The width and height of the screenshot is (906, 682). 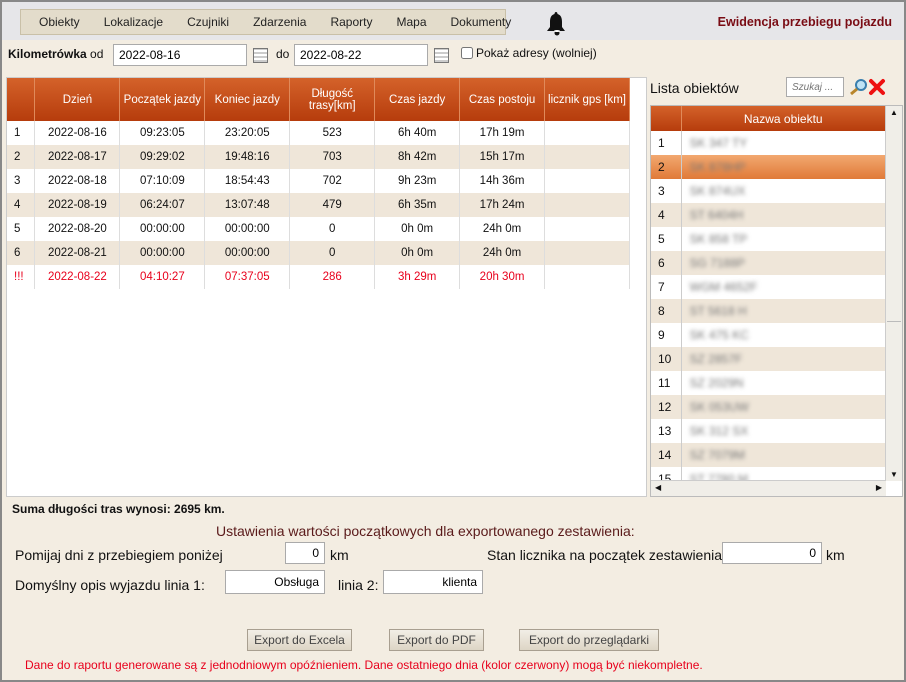 I want to click on list-item: 3 SK 874UX, so click(x=768, y=191).